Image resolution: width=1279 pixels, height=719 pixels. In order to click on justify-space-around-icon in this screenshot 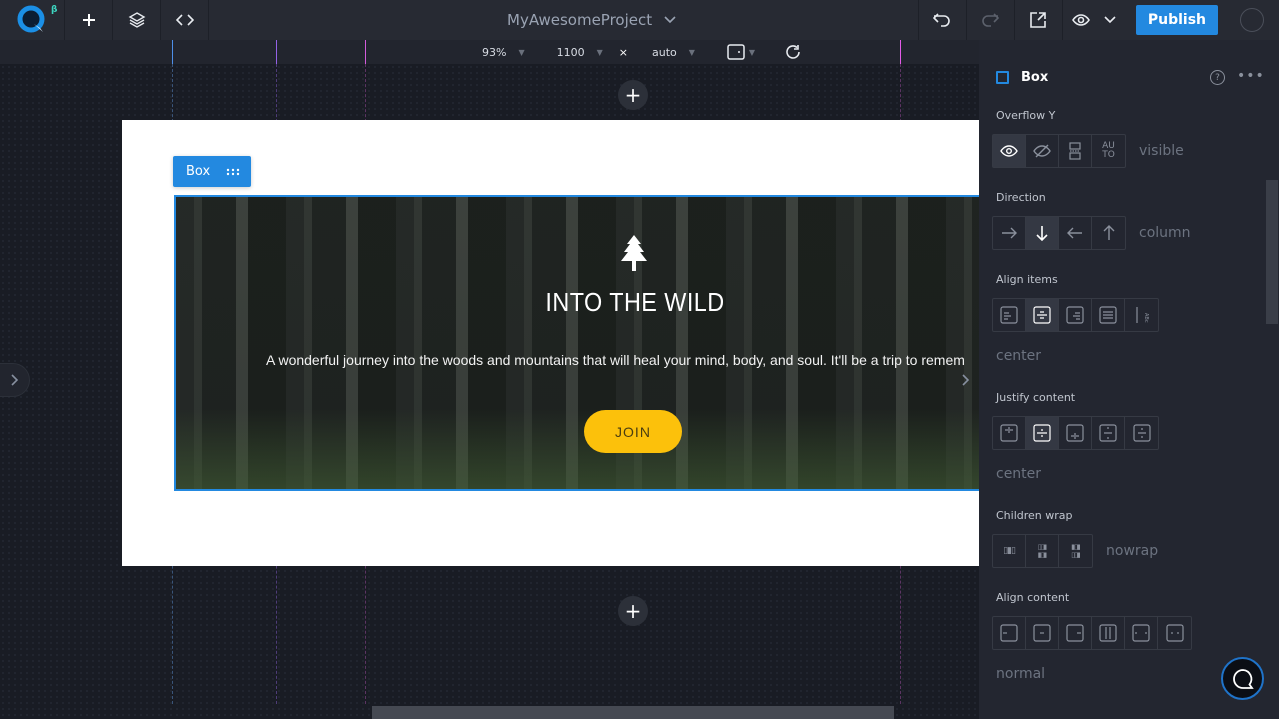, I will do `click(1141, 433)`.